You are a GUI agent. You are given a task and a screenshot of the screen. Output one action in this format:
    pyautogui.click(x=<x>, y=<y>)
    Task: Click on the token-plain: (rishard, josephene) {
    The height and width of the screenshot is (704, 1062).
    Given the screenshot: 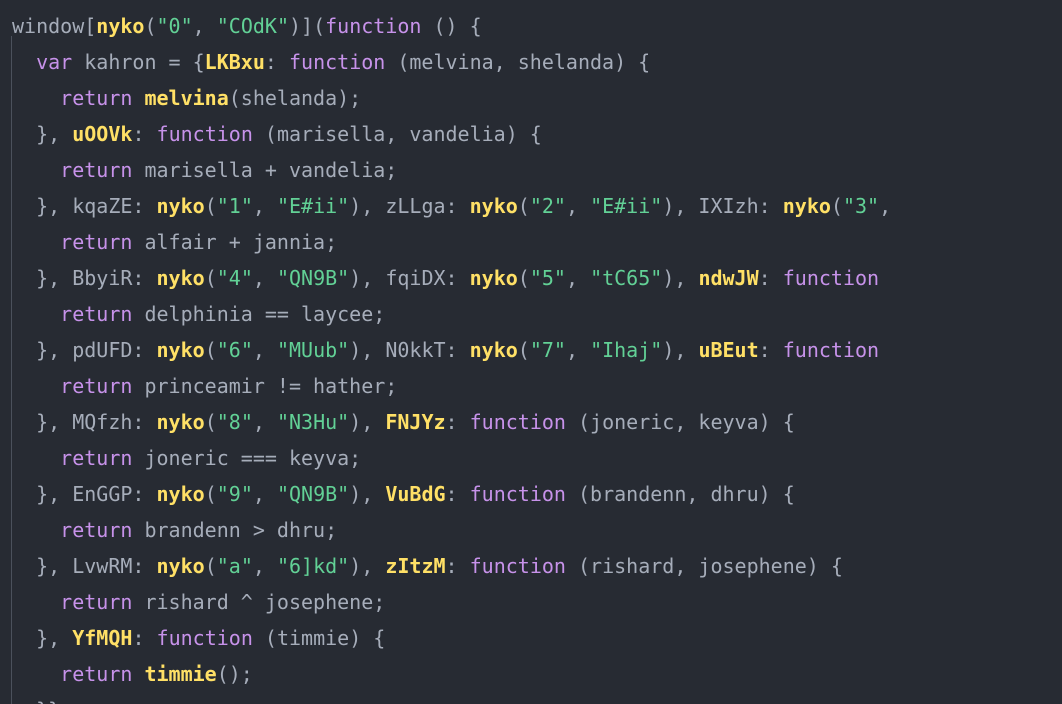 What is the action you would take?
    pyautogui.click(x=704, y=566)
    